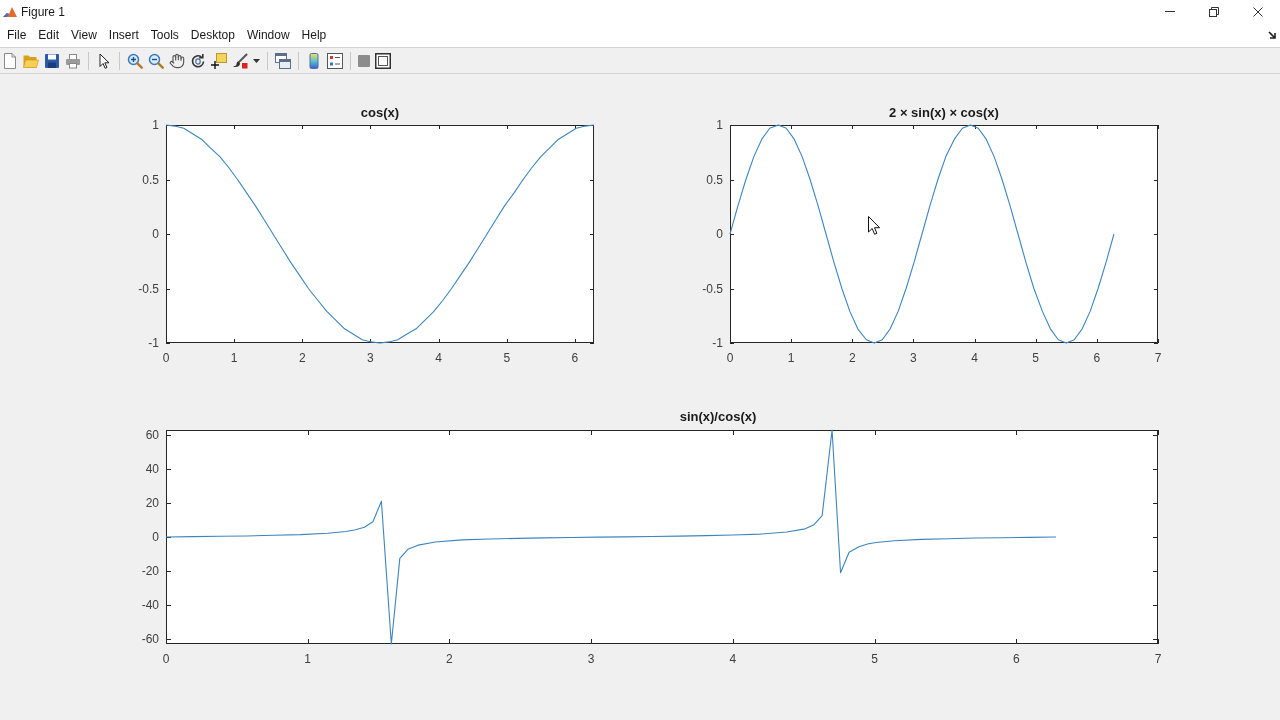  I want to click on y-tick-label: 60, so click(152, 435).